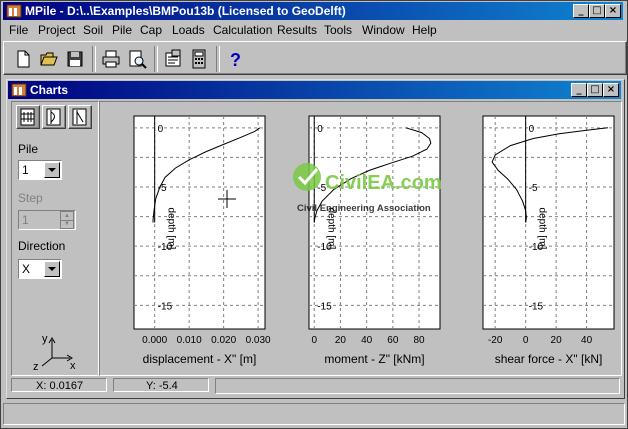  I want to click on x-tick-label: 0.000, so click(154, 340).